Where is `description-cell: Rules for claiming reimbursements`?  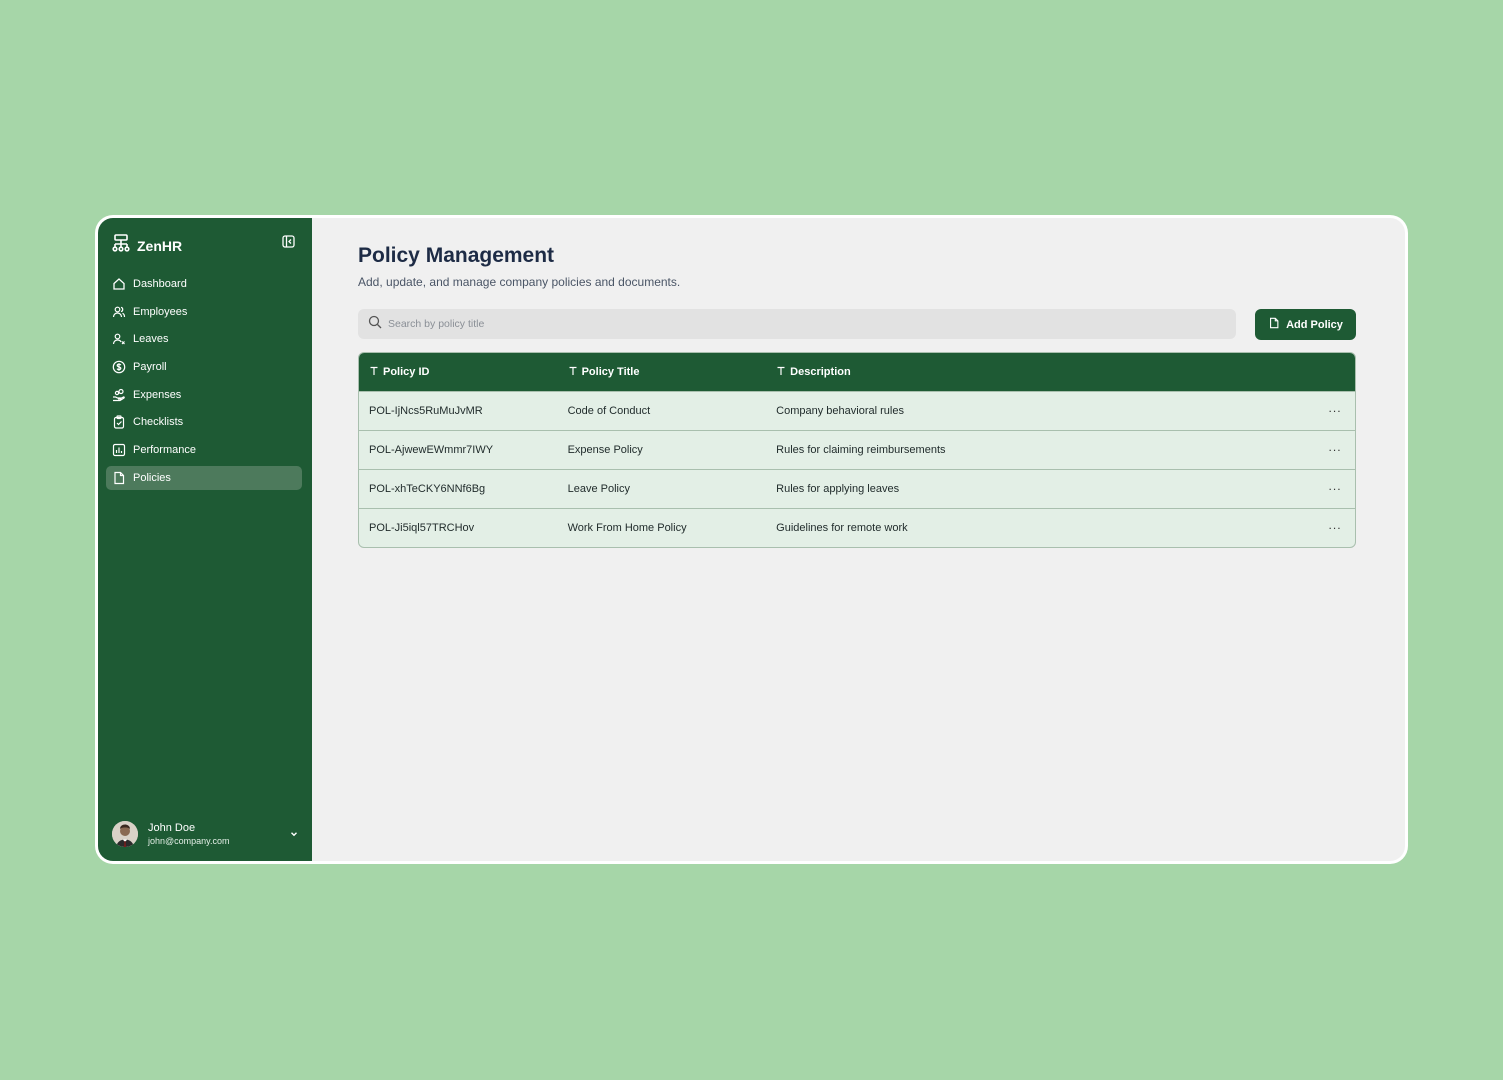
description-cell: Rules for claiming reimbursements is located at coordinates (861, 450).